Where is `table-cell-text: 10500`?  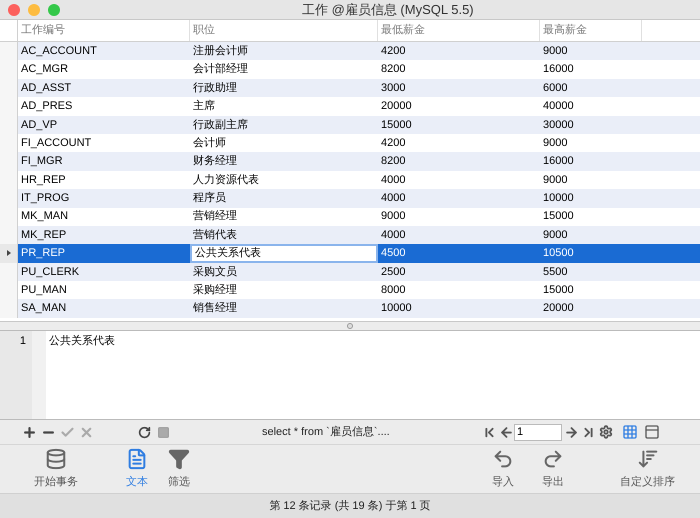 table-cell-text: 10500 is located at coordinates (558, 254).